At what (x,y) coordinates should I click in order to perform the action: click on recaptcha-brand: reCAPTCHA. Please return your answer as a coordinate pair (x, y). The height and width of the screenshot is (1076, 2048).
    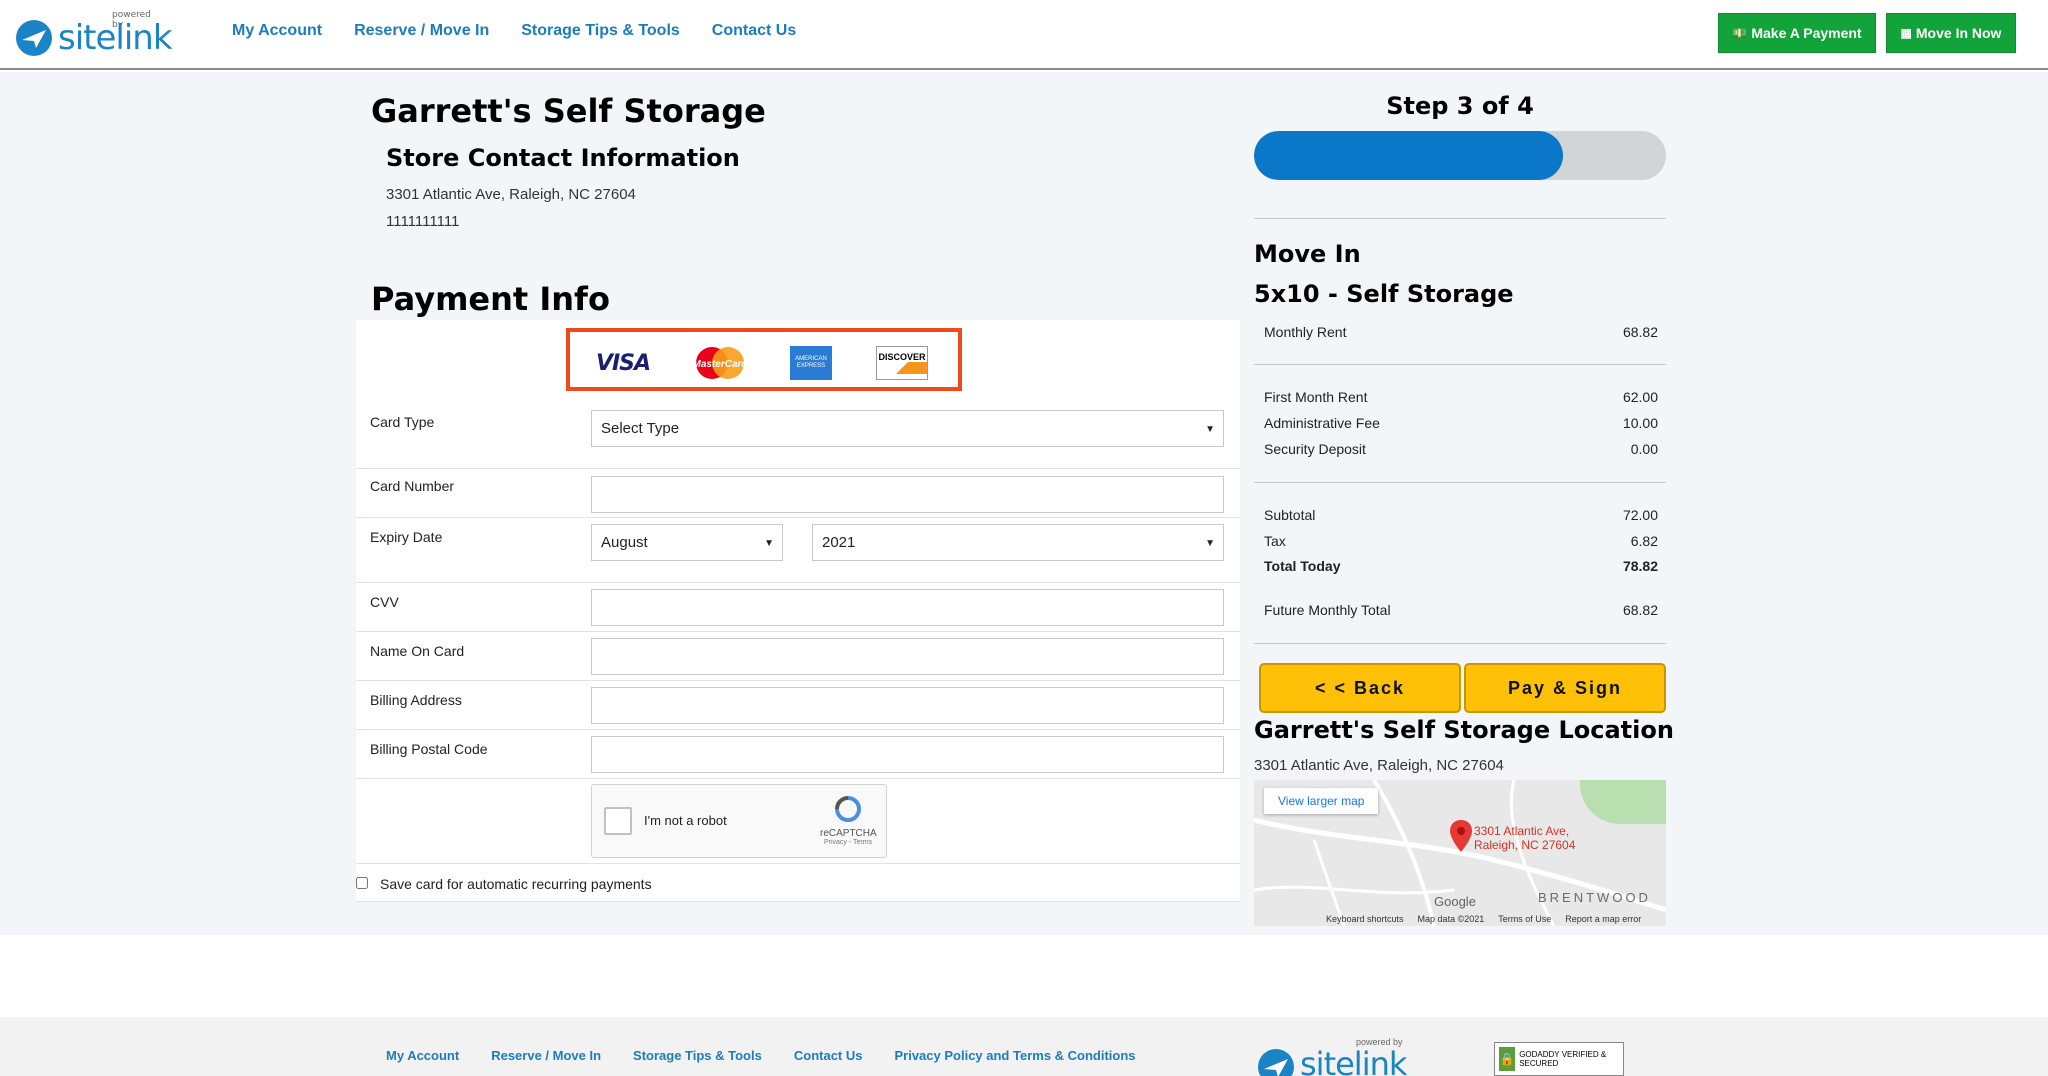
    Looking at the image, I should click on (848, 833).